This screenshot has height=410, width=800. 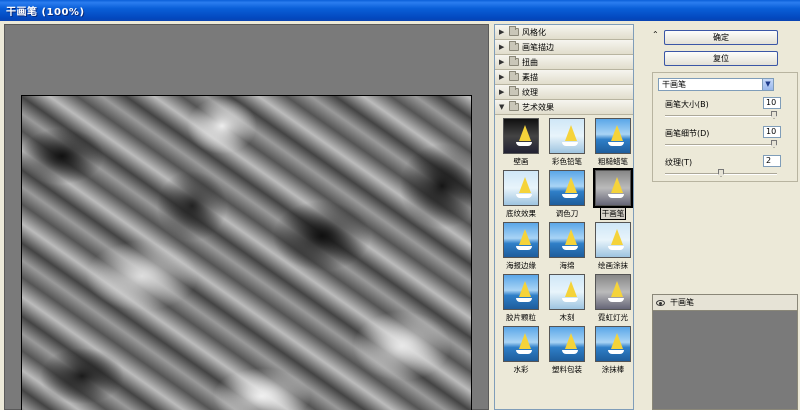 I want to click on effect-layer: 干画笔, so click(x=725, y=303).